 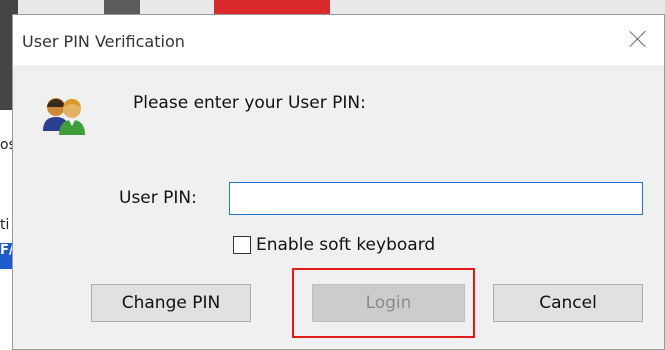 What do you see at coordinates (436, 198) in the screenshot?
I see `pin-input` at bounding box center [436, 198].